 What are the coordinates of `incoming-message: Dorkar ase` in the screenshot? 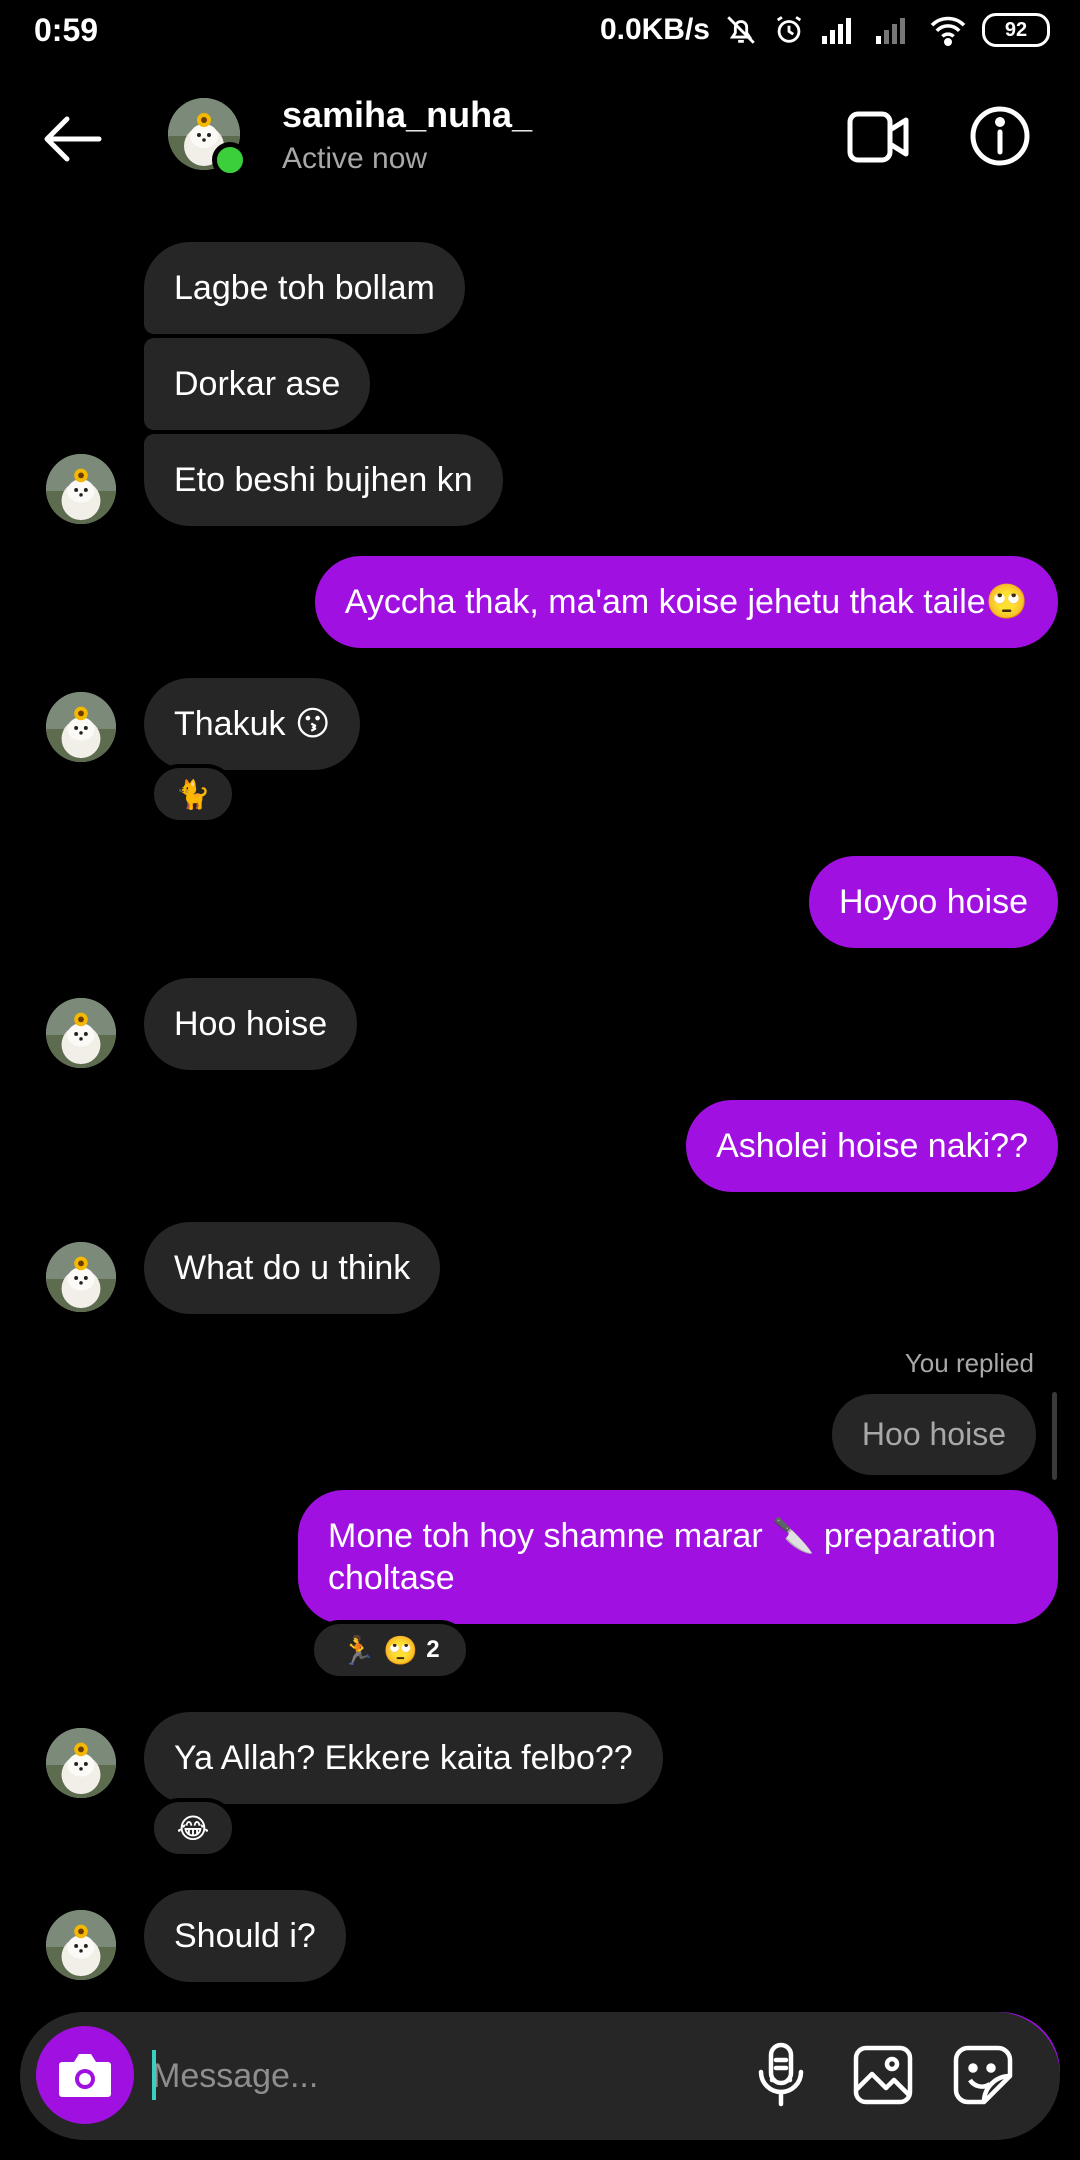 It's located at (257, 384).